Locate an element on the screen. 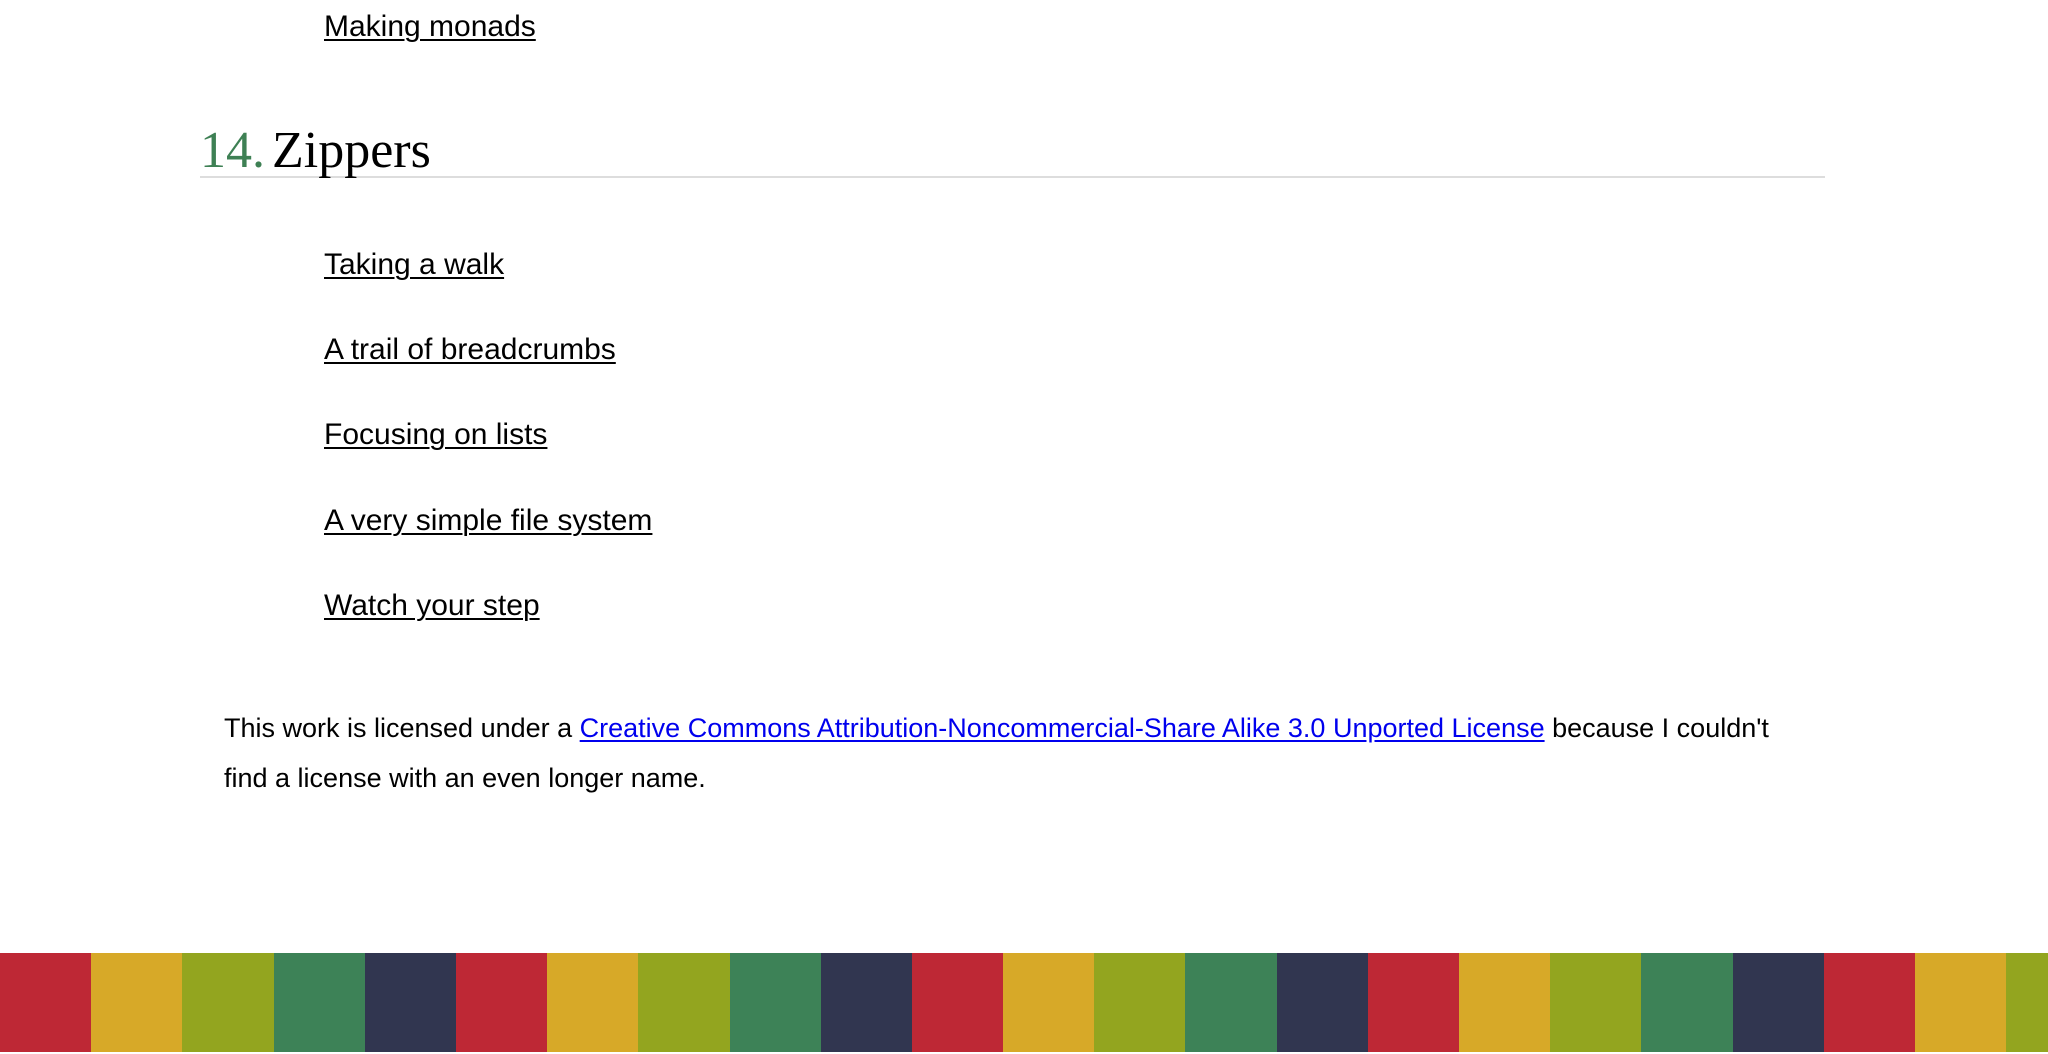 The width and height of the screenshot is (2048, 1054). toc-link-taking-a-walk: Taking a walk is located at coordinates (414, 265).